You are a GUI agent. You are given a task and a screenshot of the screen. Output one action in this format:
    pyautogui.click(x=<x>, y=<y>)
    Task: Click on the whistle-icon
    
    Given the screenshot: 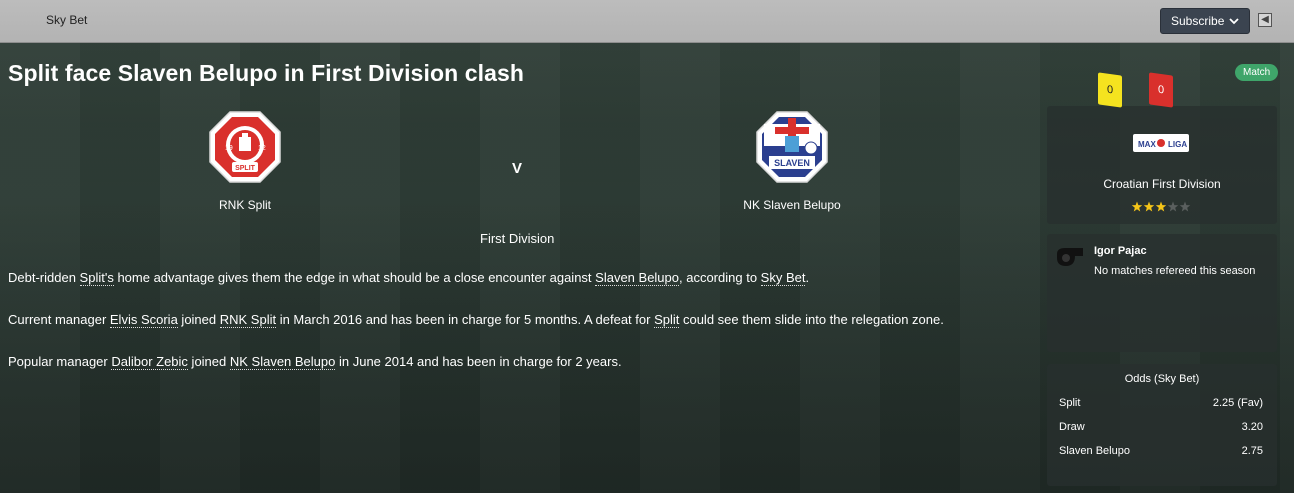 What is the action you would take?
    pyautogui.click(x=1070, y=257)
    